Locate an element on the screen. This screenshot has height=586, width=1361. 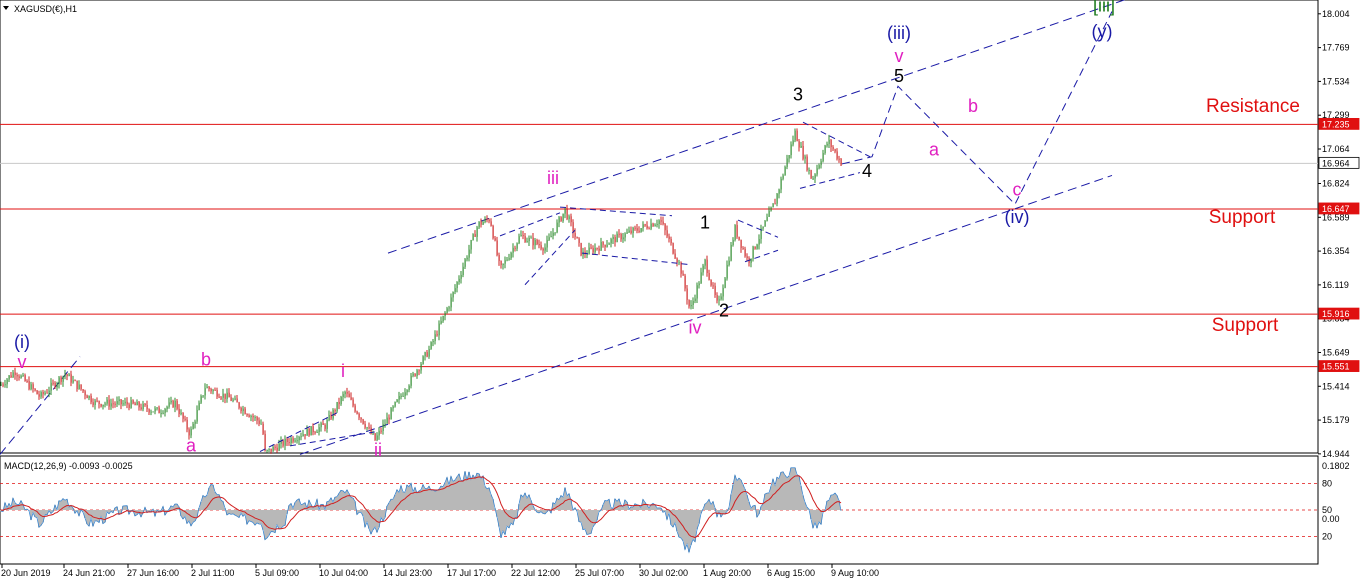
symbol-label: XAGUSD(€),H1 is located at coordinates (45, 9).